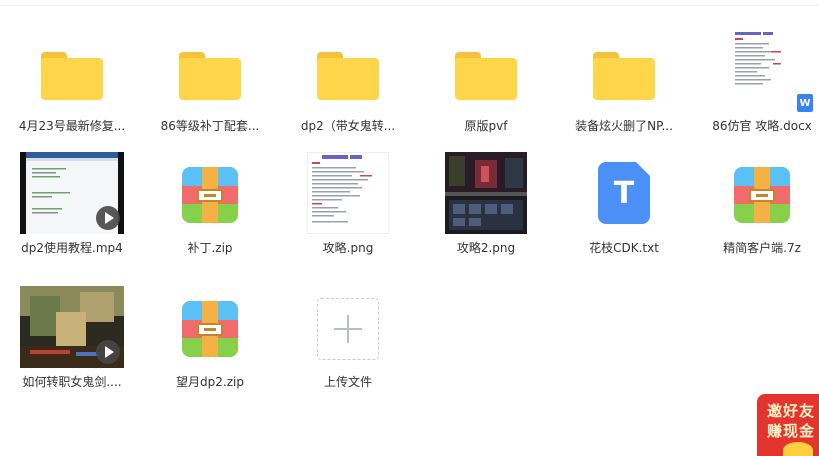 Image resolution: width=819 pixels, height=456 pixels. Describe the element at coordinates (772, 70) in the screenshot. I see `docx-thumbnail: W` at that location.